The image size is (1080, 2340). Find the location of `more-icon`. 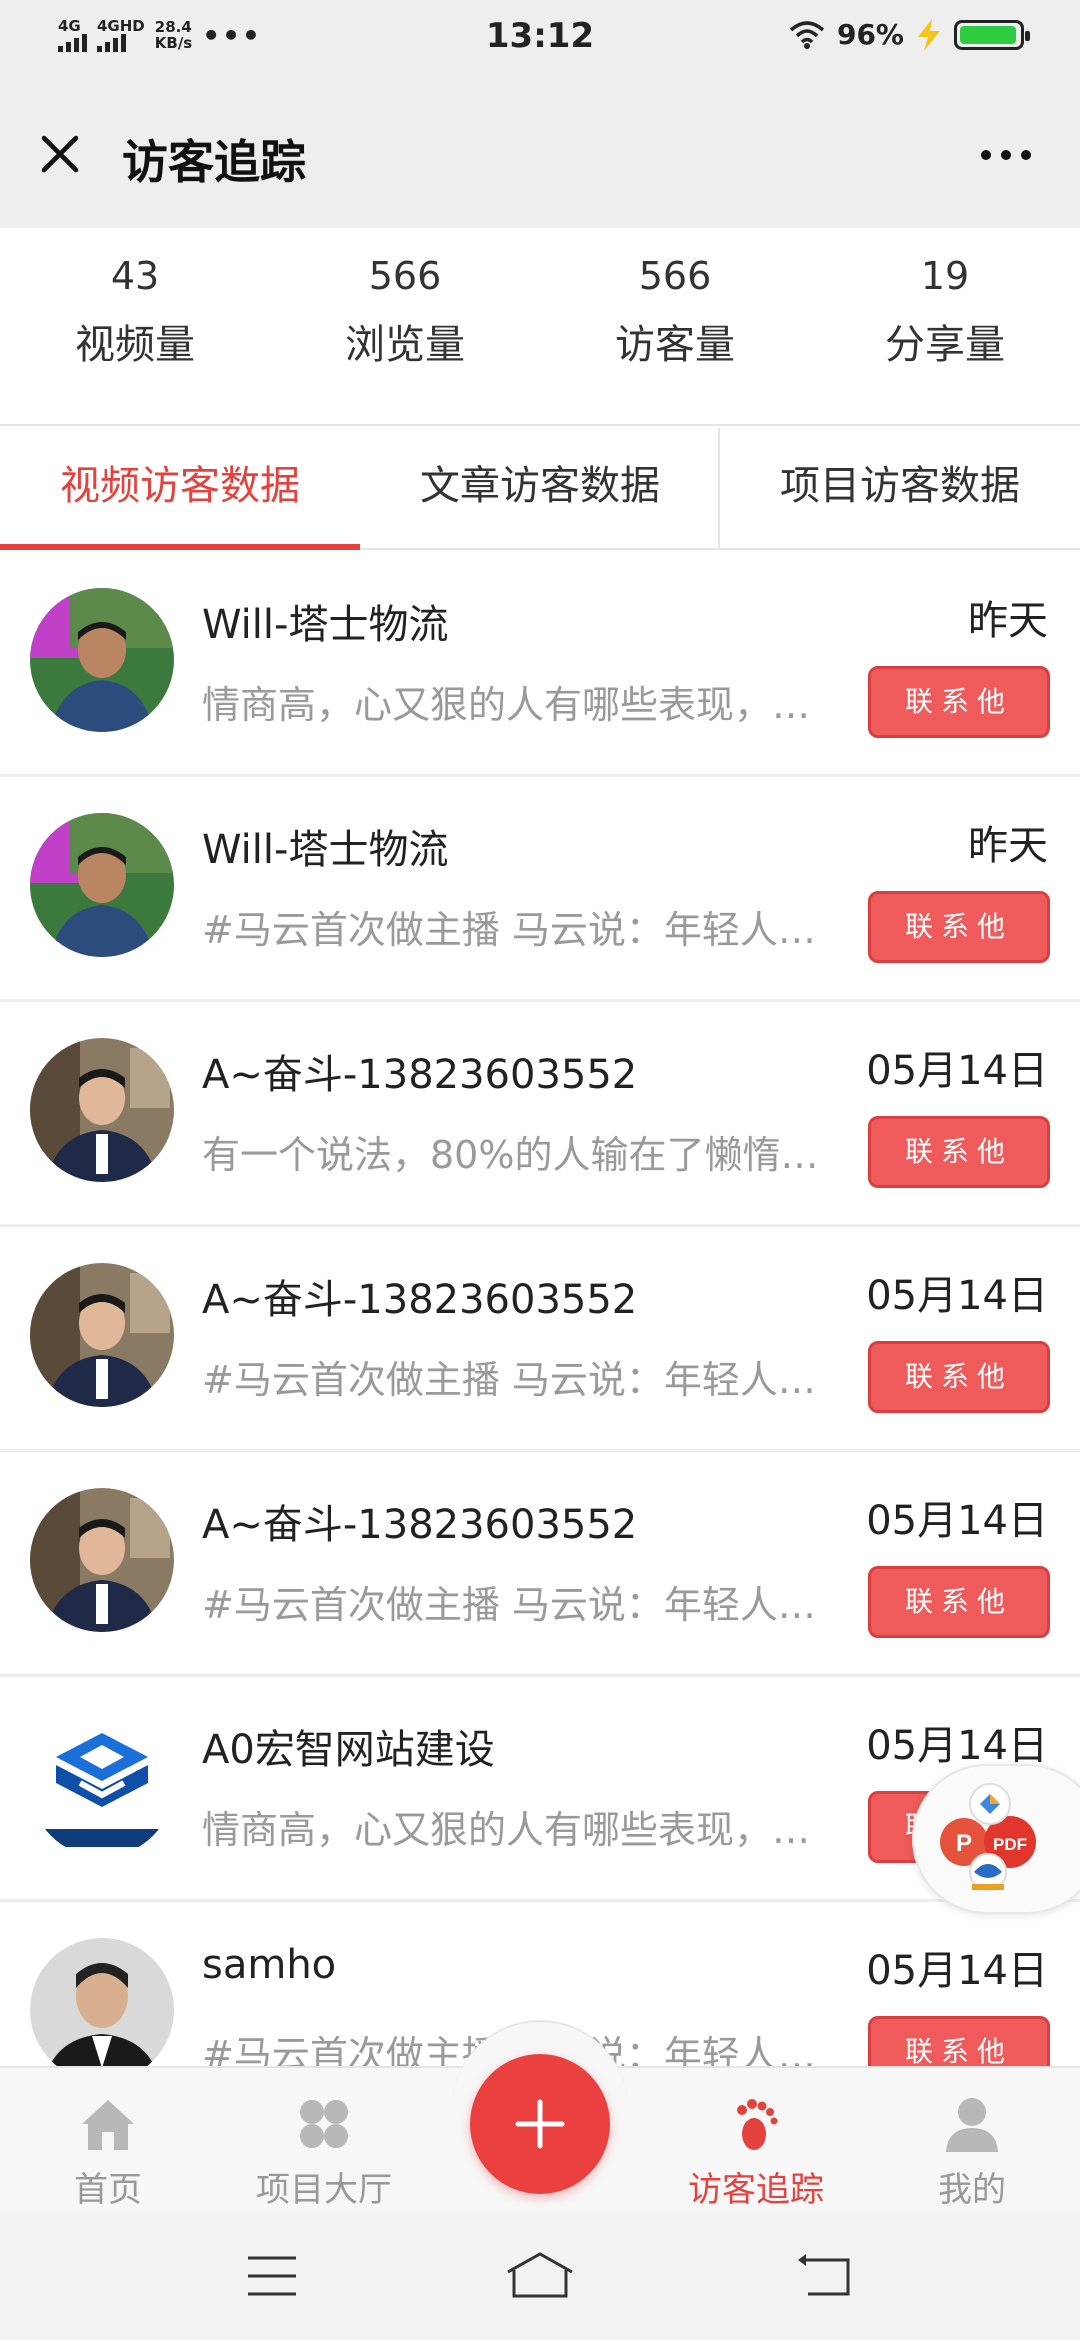

more-icon is located at coordinates (1006, 155).